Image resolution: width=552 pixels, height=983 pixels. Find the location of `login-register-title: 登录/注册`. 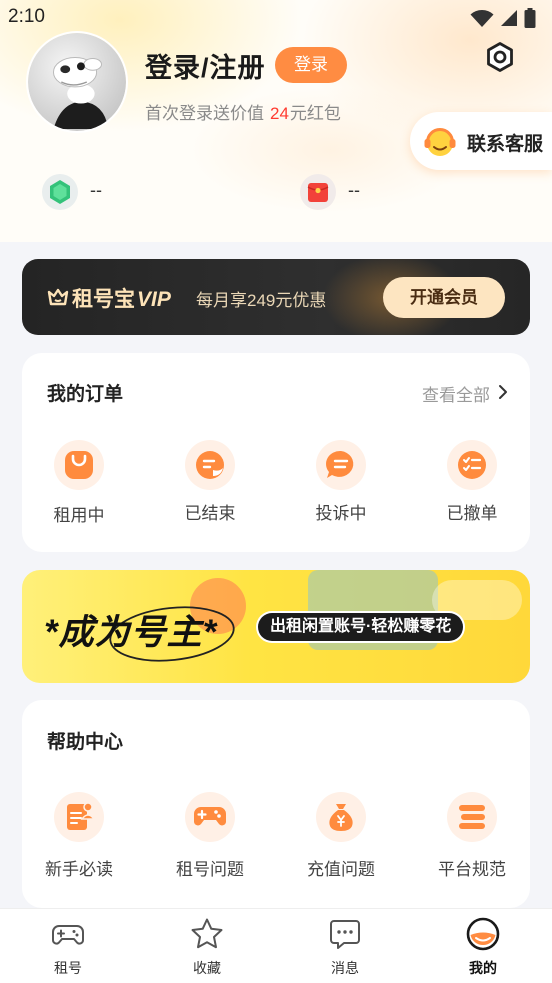

login-register-title: 登录/注册 is located at coordinates (205, 65).